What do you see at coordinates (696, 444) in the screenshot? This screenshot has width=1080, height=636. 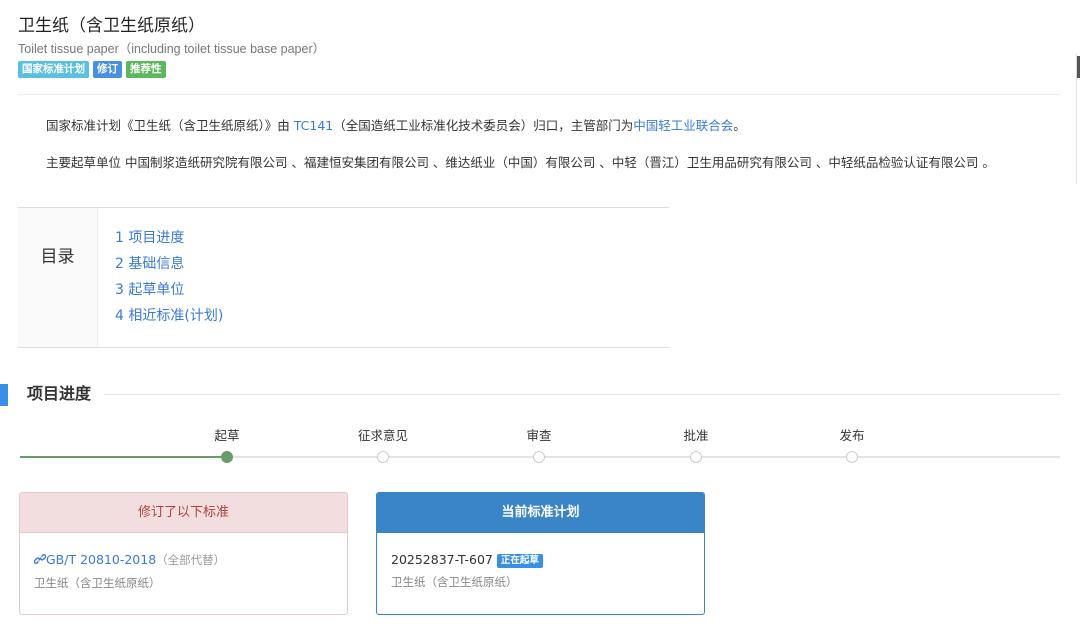 I see `step-approval: 批准` at bounding box center [696, 444].